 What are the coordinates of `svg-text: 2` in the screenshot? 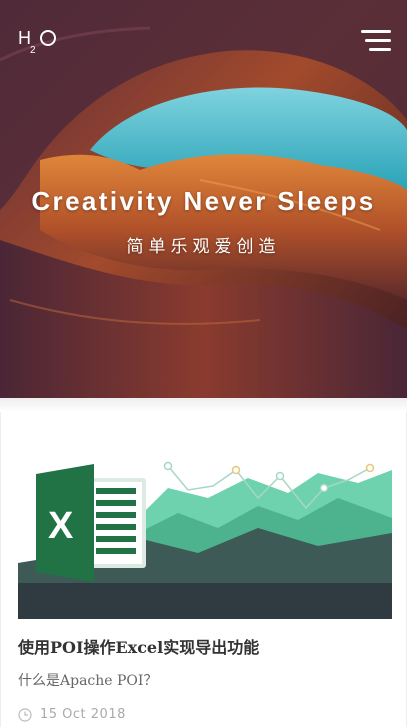 It's located at (33, 49).